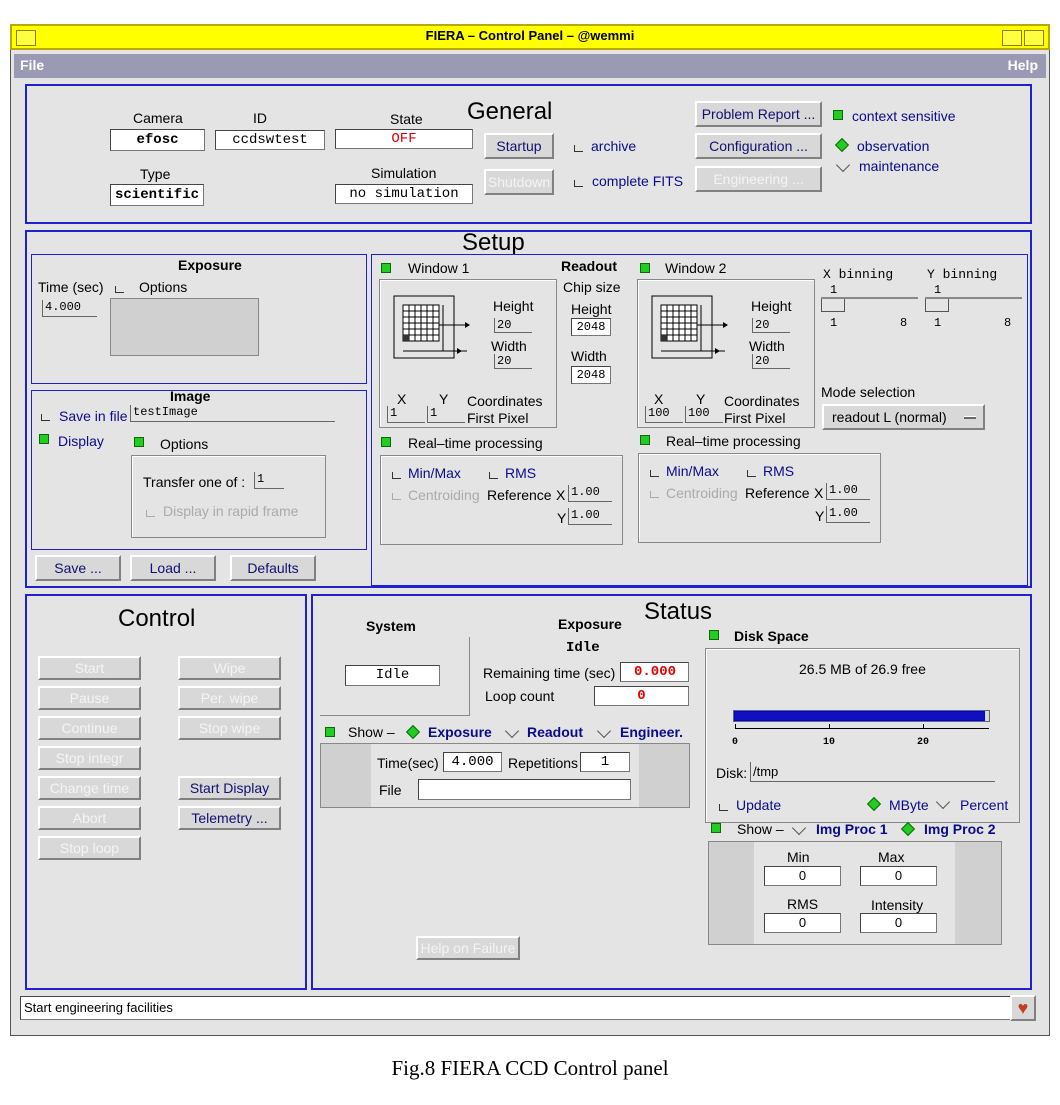 This screenshot has height=1105, width=1060. What do you see at coordinates (69, 308) in the screenshot?
I see `exposure-time-input: 4.000` at bounding box center [69, 308].